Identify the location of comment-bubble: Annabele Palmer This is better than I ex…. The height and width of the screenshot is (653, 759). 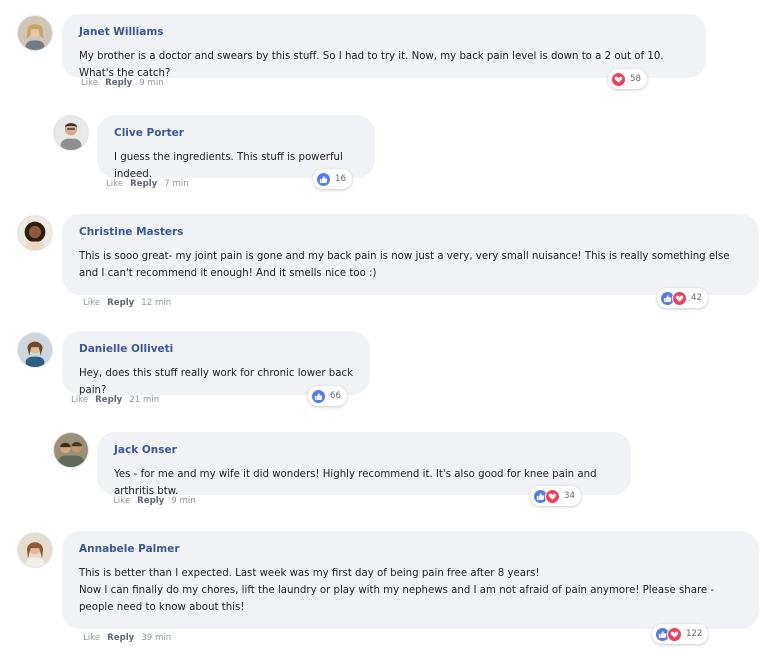
(410, 580).